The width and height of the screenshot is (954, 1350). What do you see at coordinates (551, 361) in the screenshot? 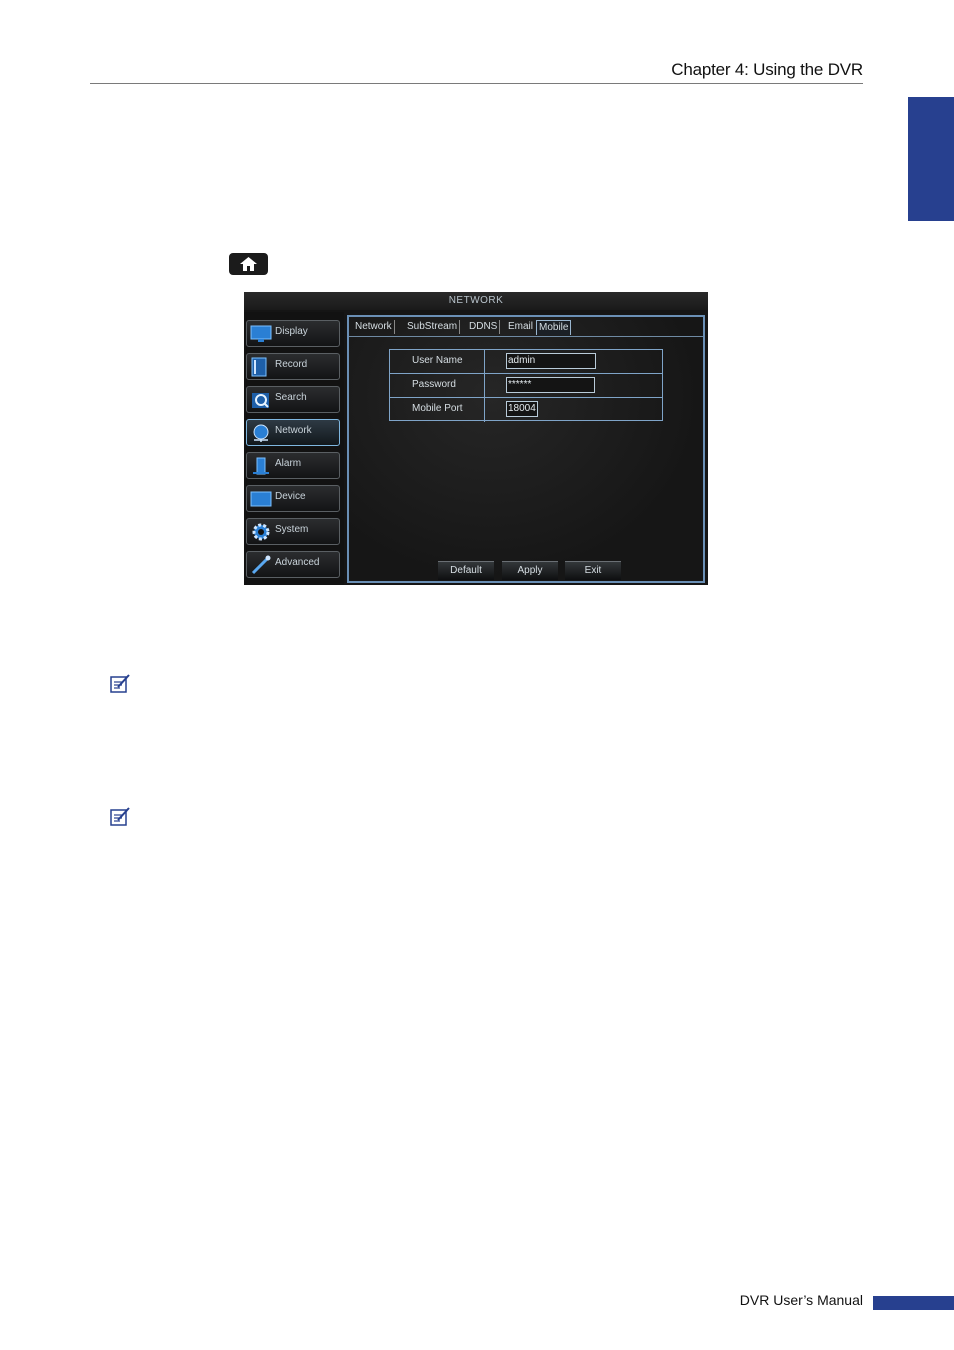
I see `user-name-input: admin` at bounding box center [551, 361].